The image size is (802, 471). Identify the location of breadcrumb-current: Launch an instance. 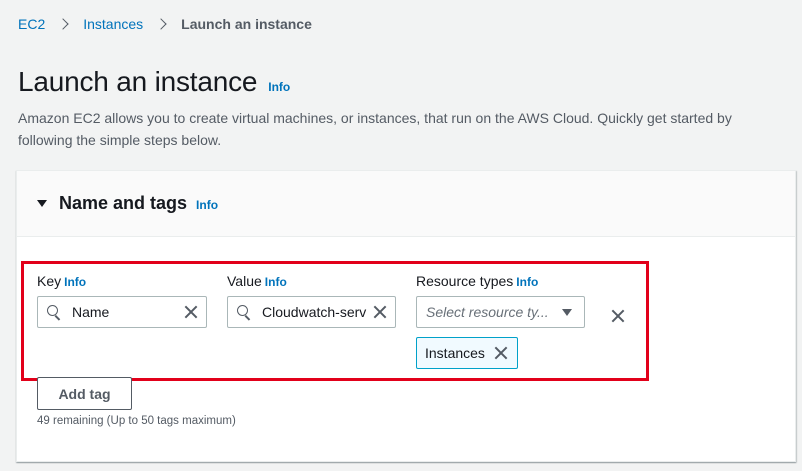
(246, 24).